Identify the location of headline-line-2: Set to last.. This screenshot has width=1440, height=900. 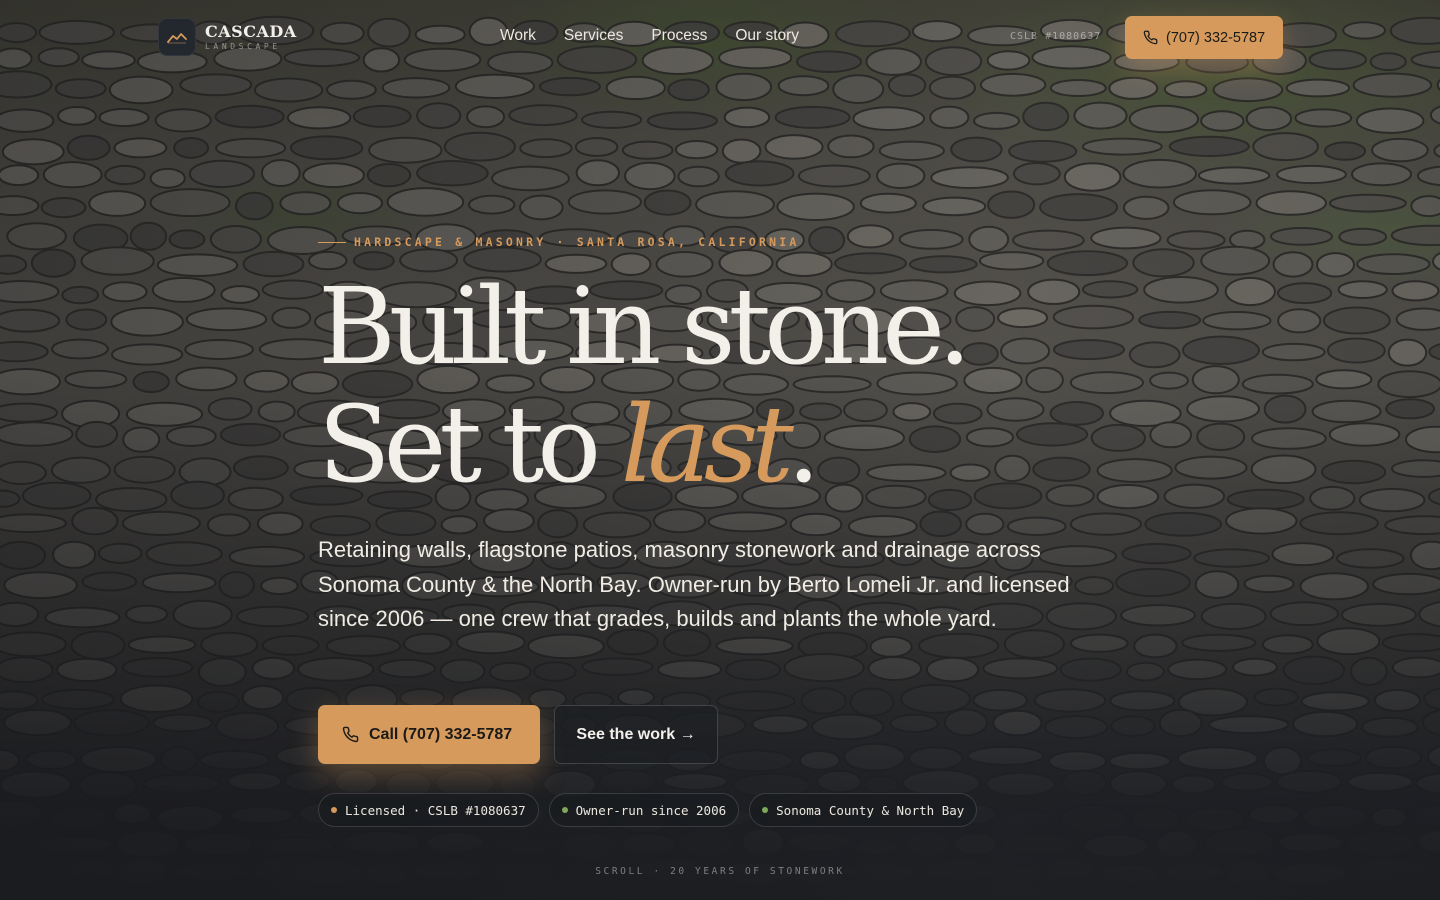
(641, 445).